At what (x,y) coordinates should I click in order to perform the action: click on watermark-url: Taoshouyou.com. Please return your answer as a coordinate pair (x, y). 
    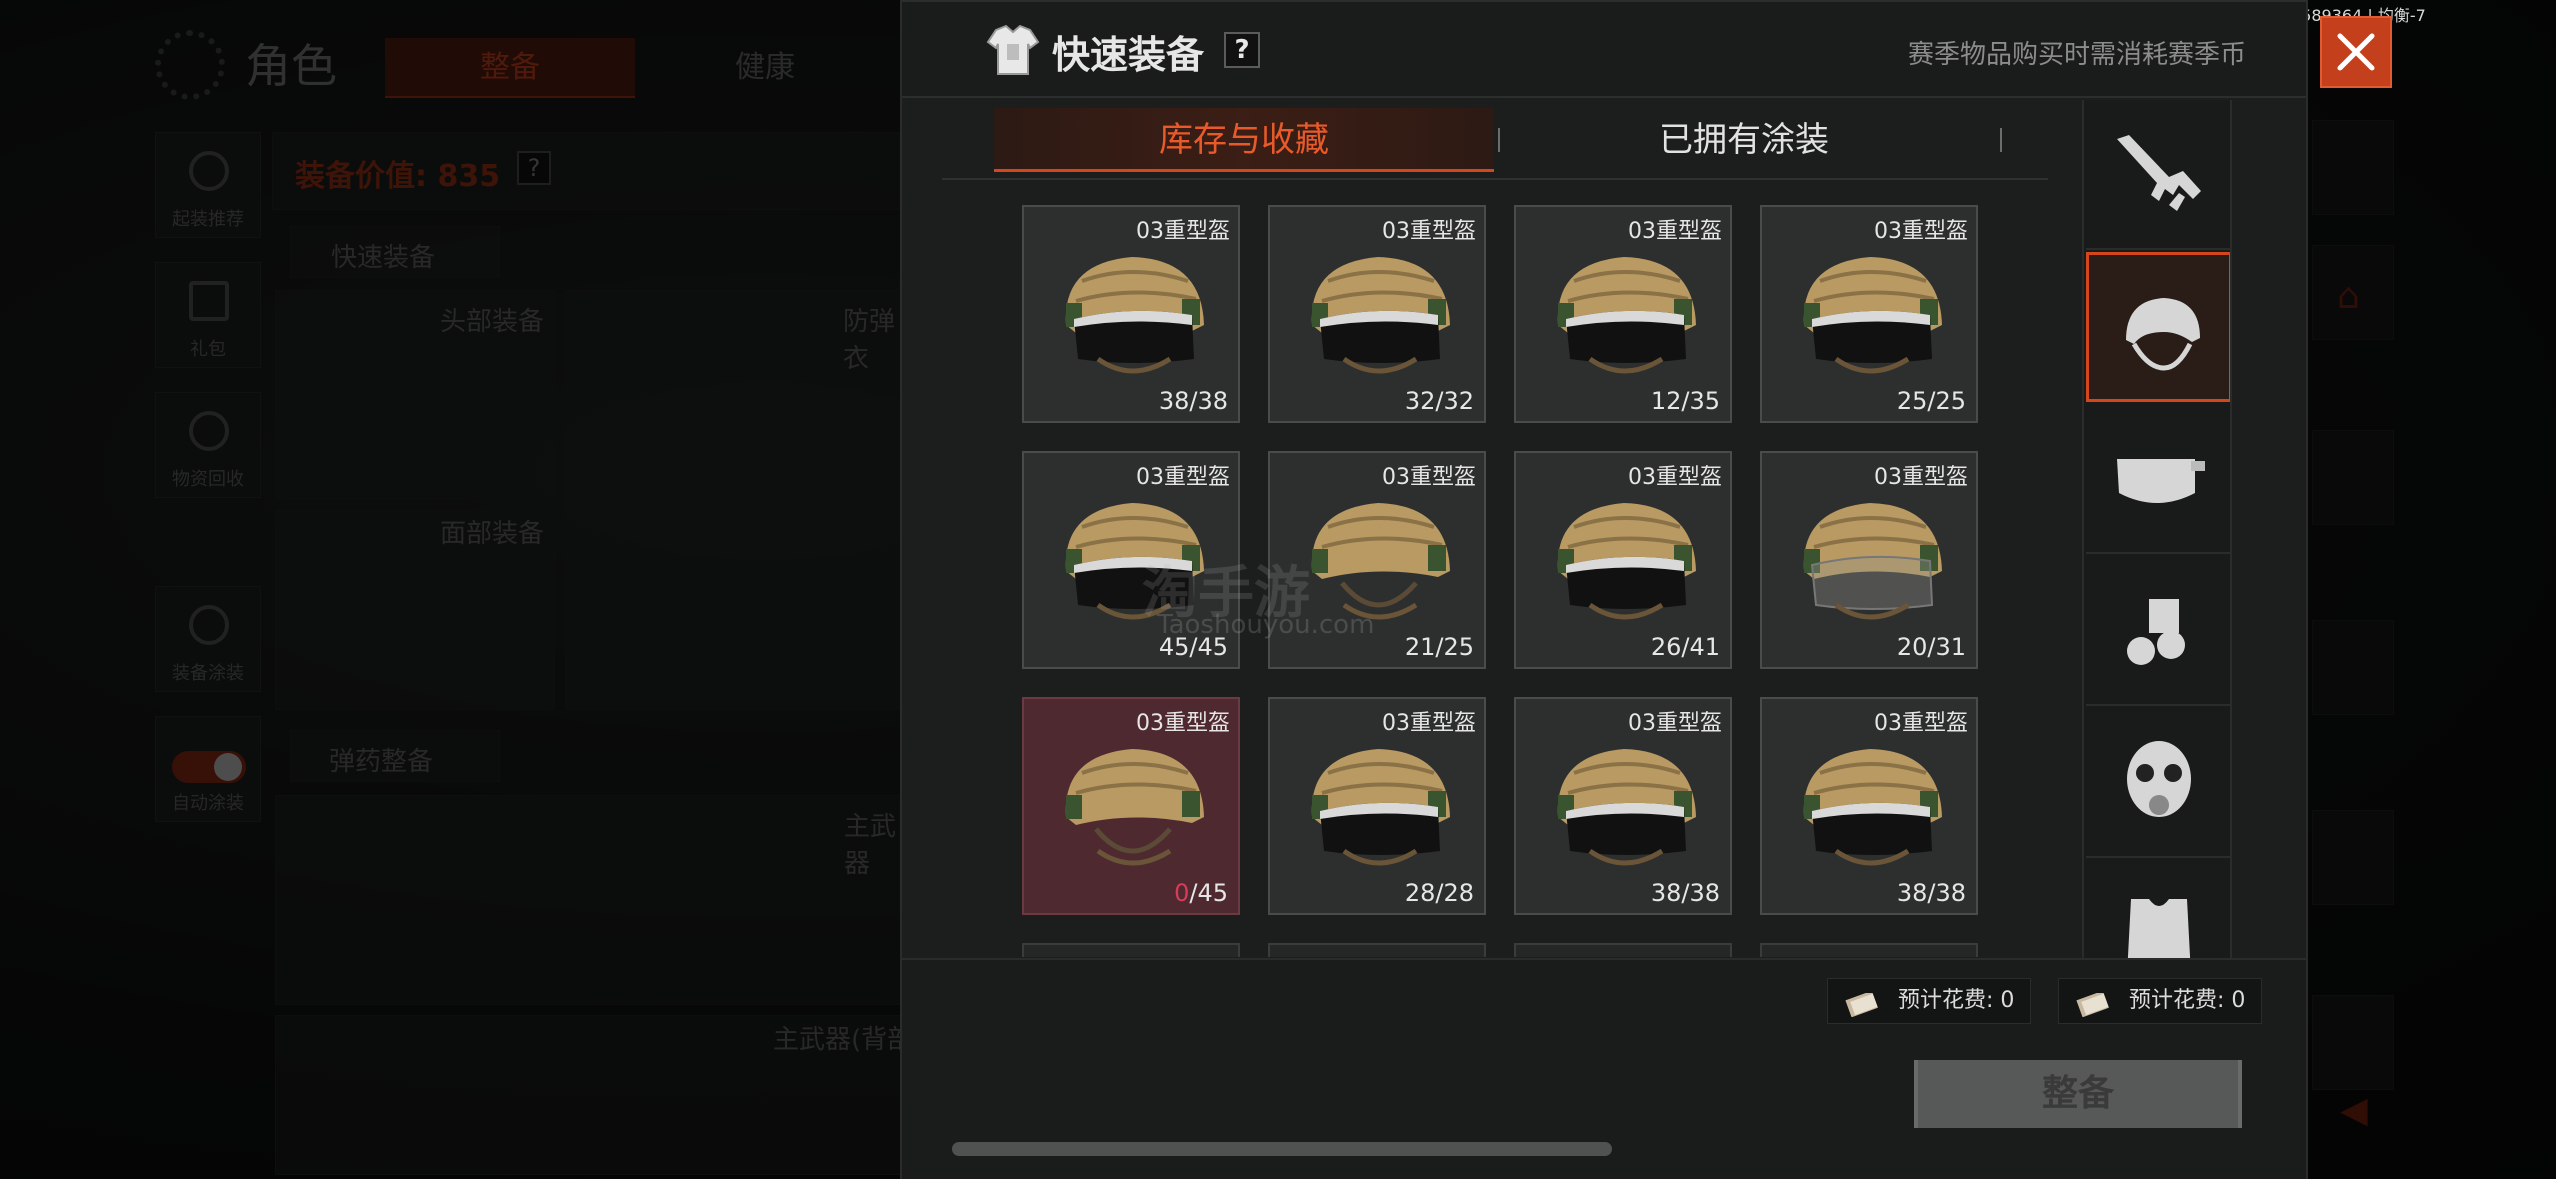
    Looking at the image, I should click on (1266, 625).